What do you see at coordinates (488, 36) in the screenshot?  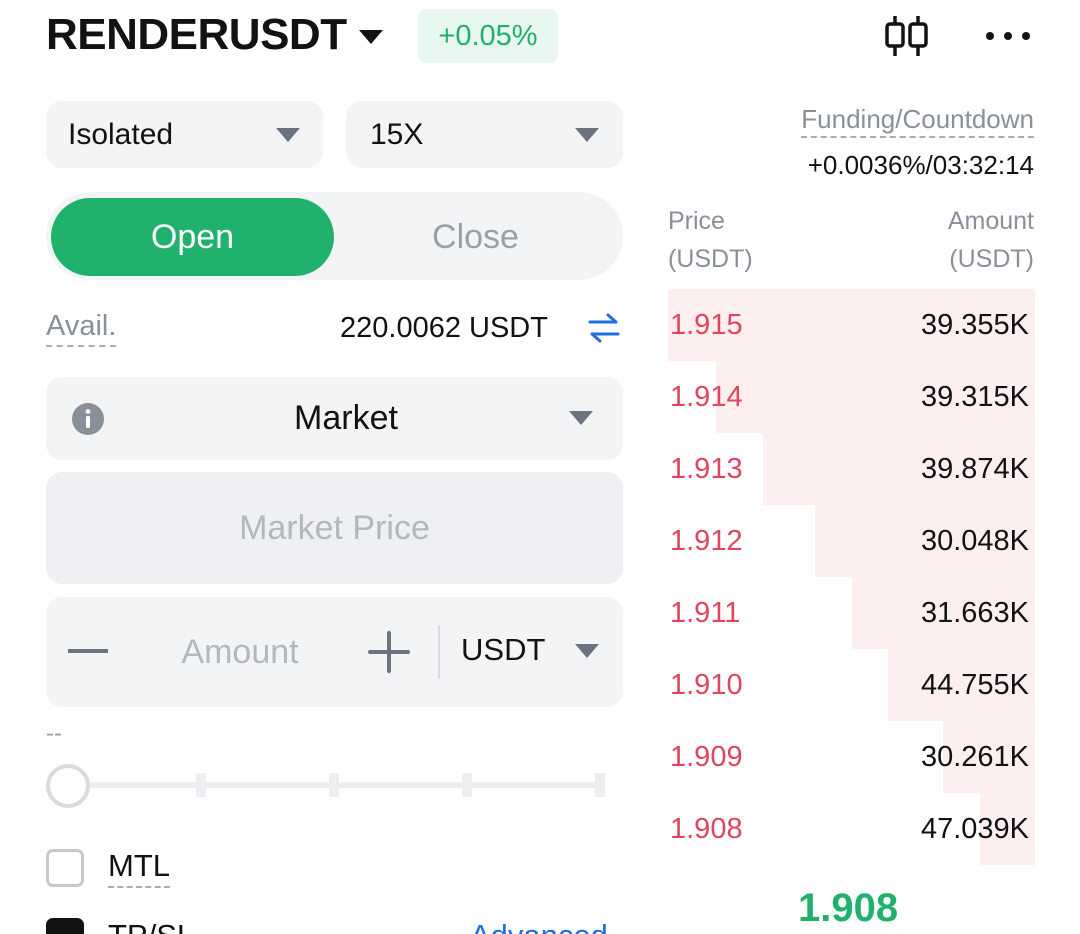 I see `price-change-badge: +0.05%` at bounding box center [488, 36].